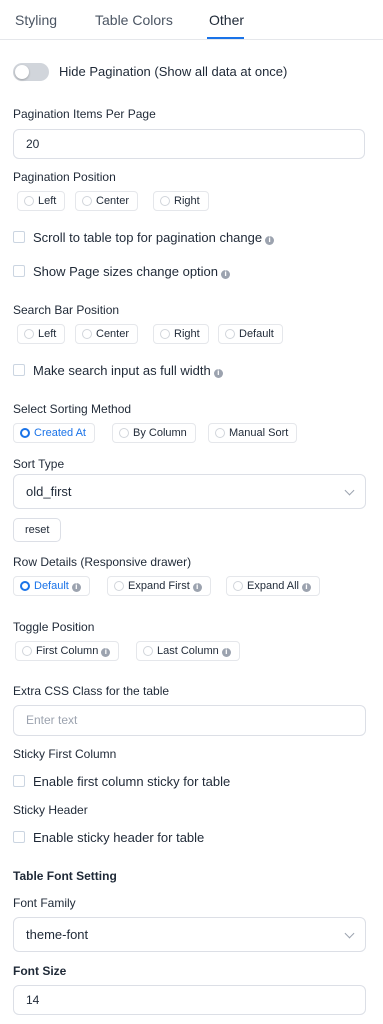 The height and width of the screenshot is (1024, 383). What do you see at coordinates (19, 271) in the screenshot?
I see `page-sizes-checkbox` at bounding box center [19, 271].